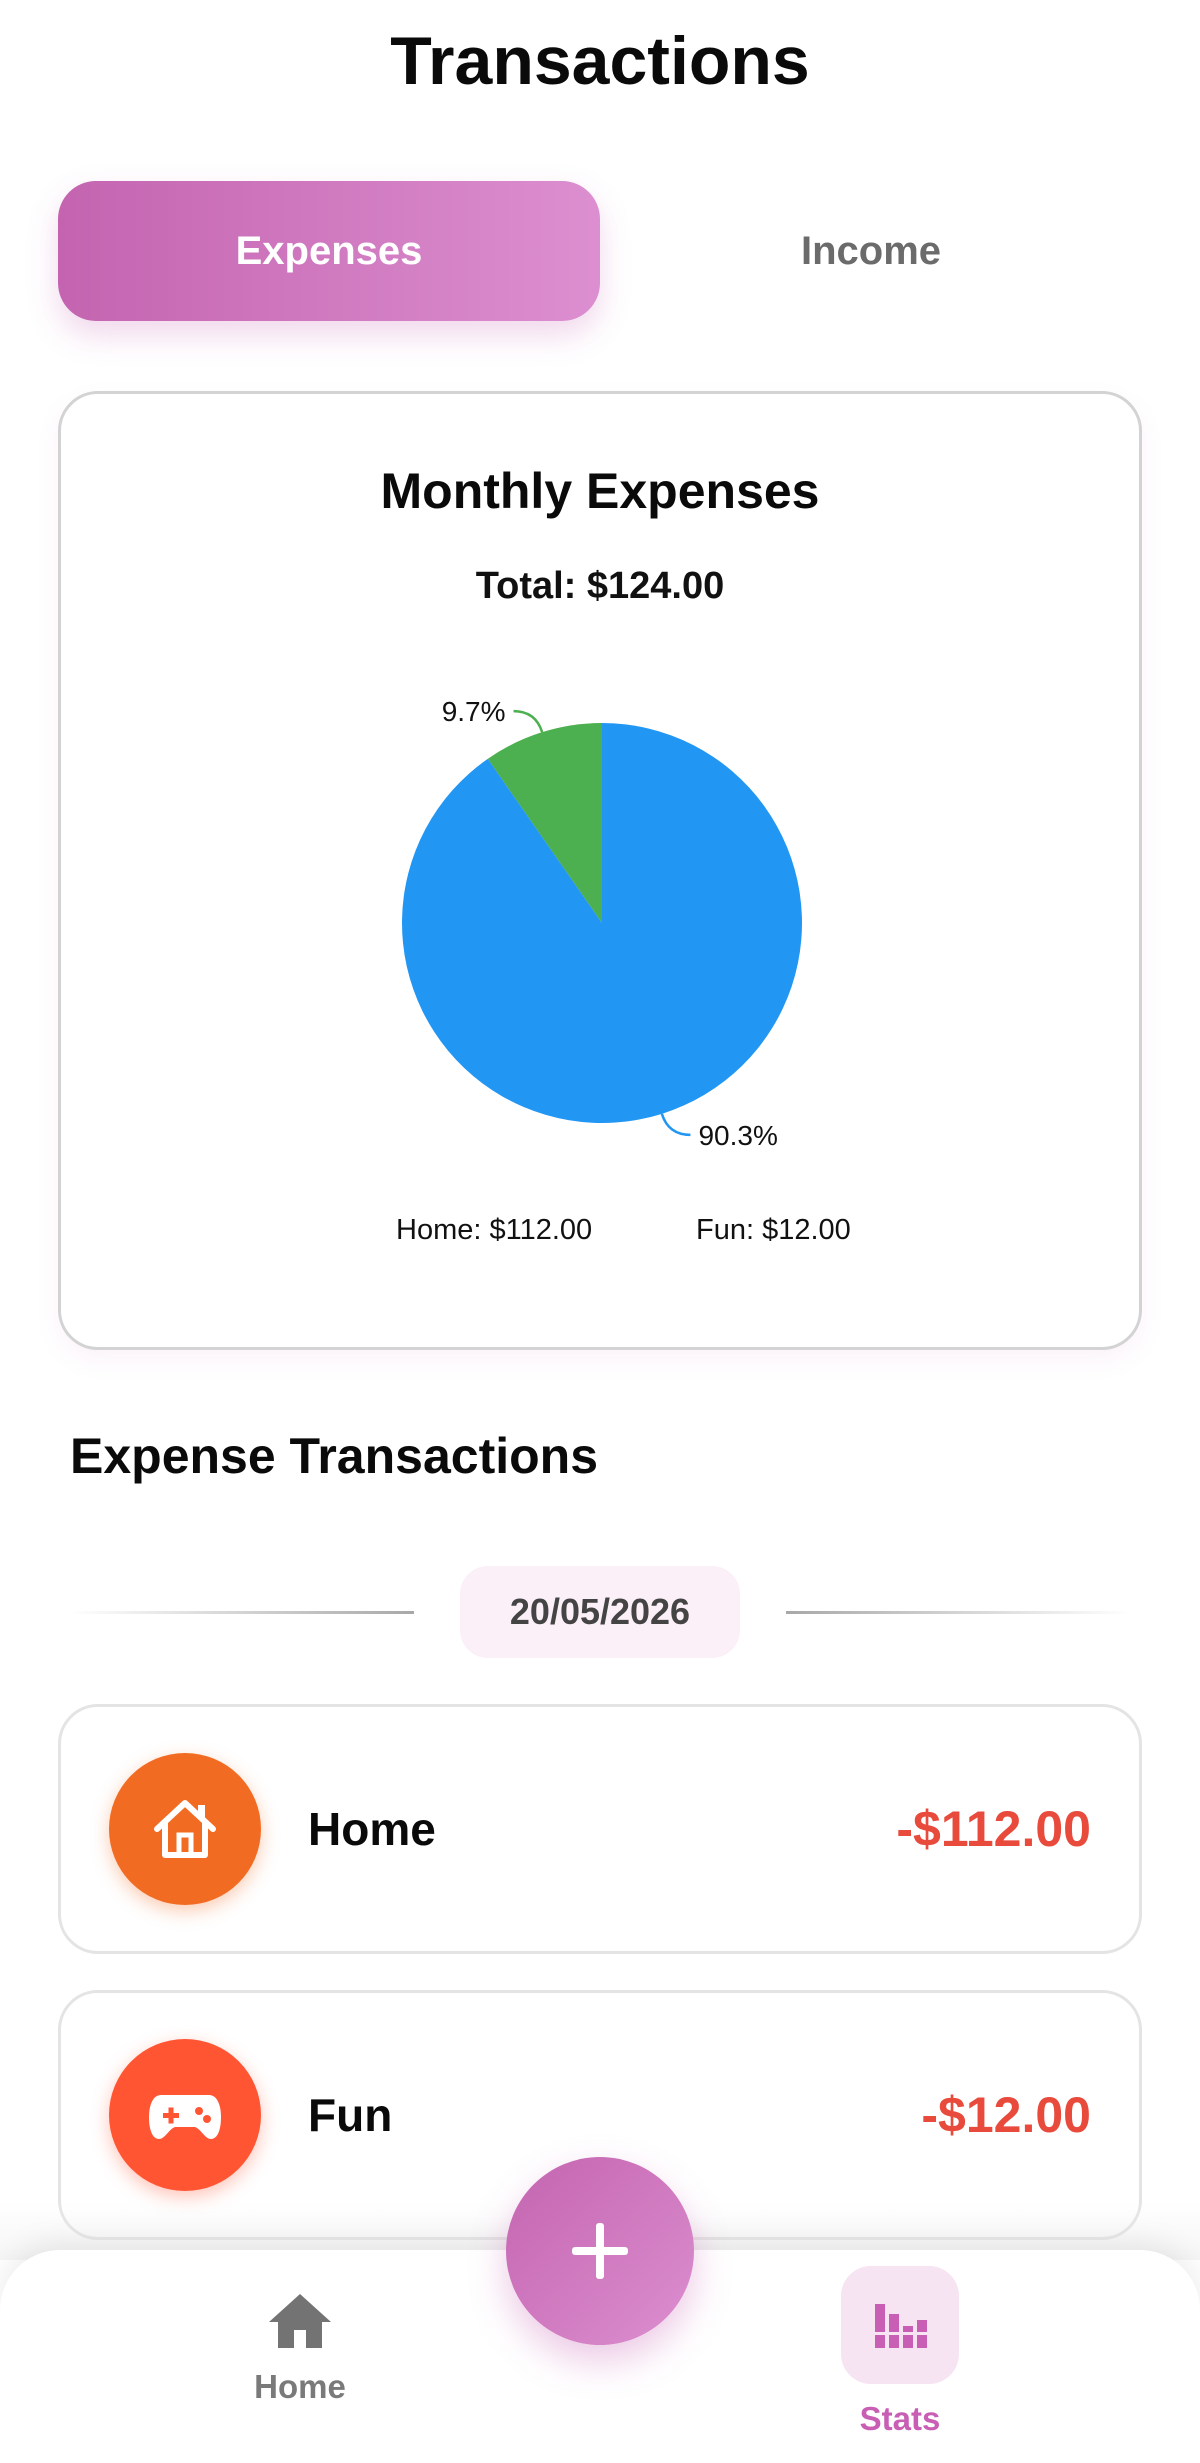 Image resolution: width=1200 pixels, height=2463 pixels. What do you see at coordinates (300, 2386) in the screenshot?
I see `nav-label-home: Home` at bounding box center [300, 2386].